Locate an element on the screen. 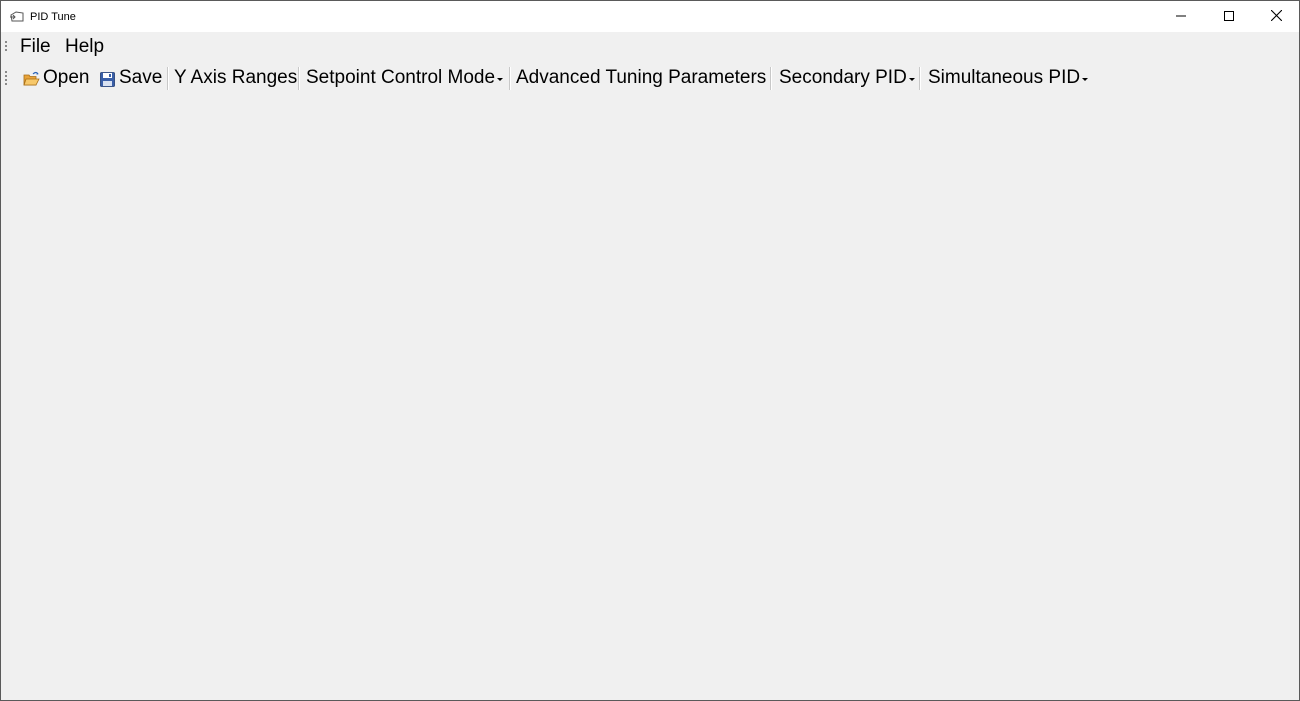  minimize-icon is located at coordinates (1181, 17).